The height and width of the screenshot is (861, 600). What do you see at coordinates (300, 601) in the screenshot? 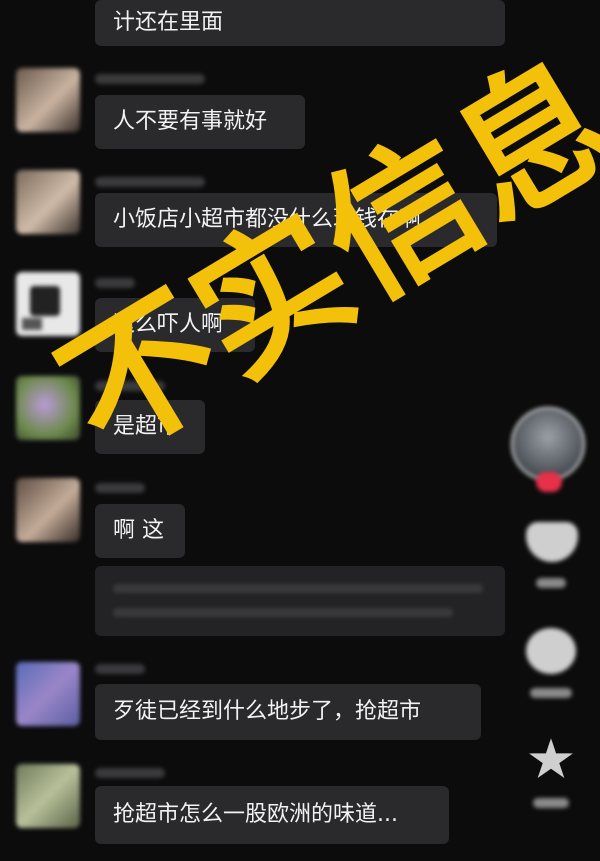
I see `blurred-message` at bounding box center [300, 601].